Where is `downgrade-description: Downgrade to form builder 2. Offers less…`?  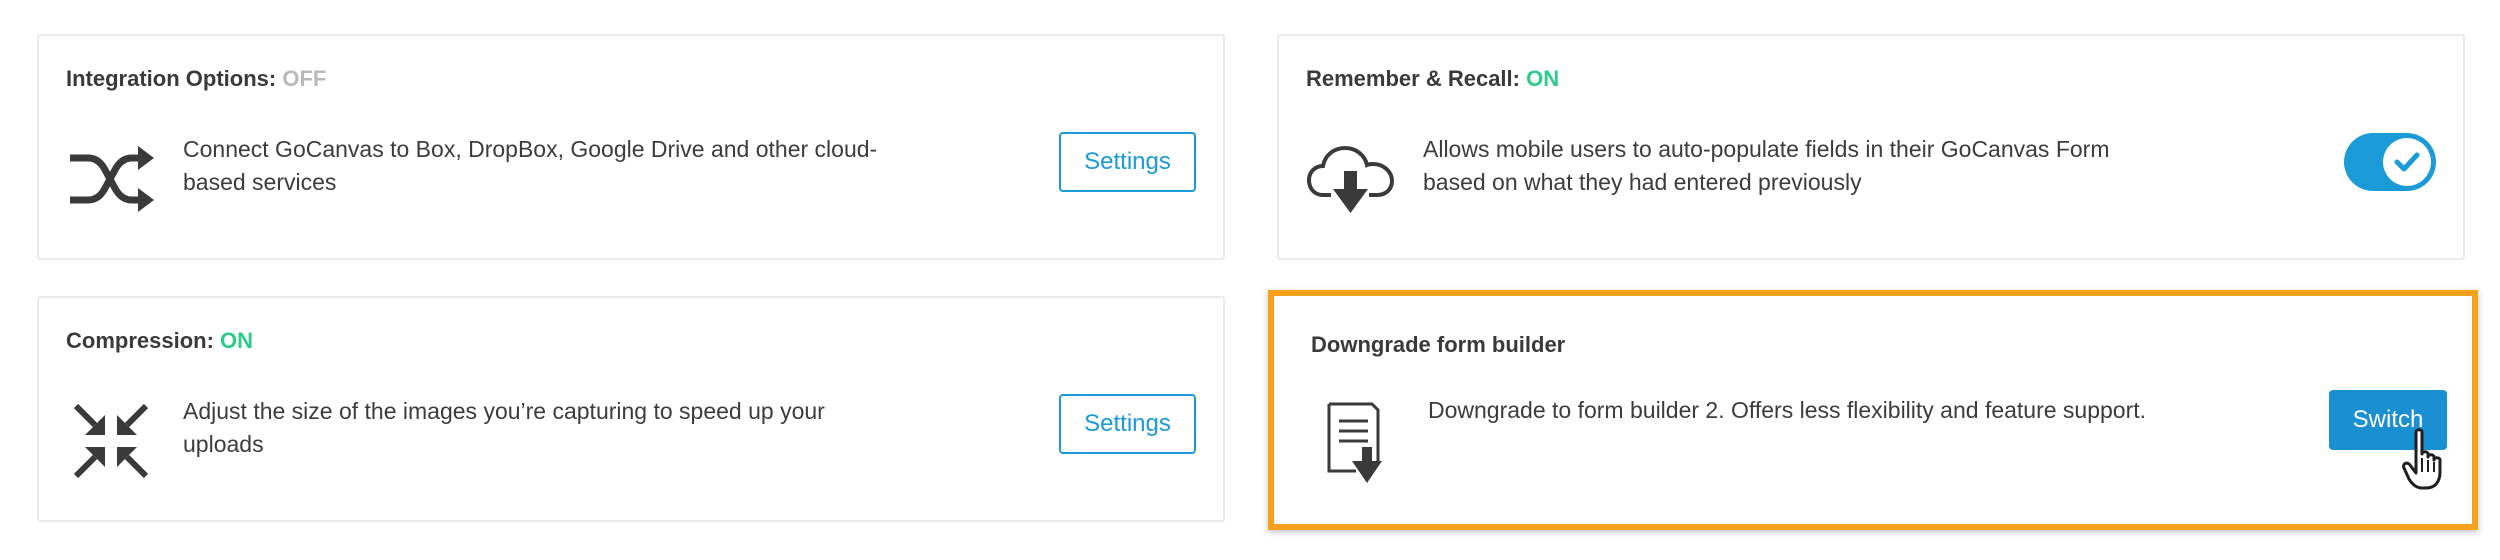
downgrade-description: Downgrade to form builder 2. Offers less… is located at coordinates (1787, 410).